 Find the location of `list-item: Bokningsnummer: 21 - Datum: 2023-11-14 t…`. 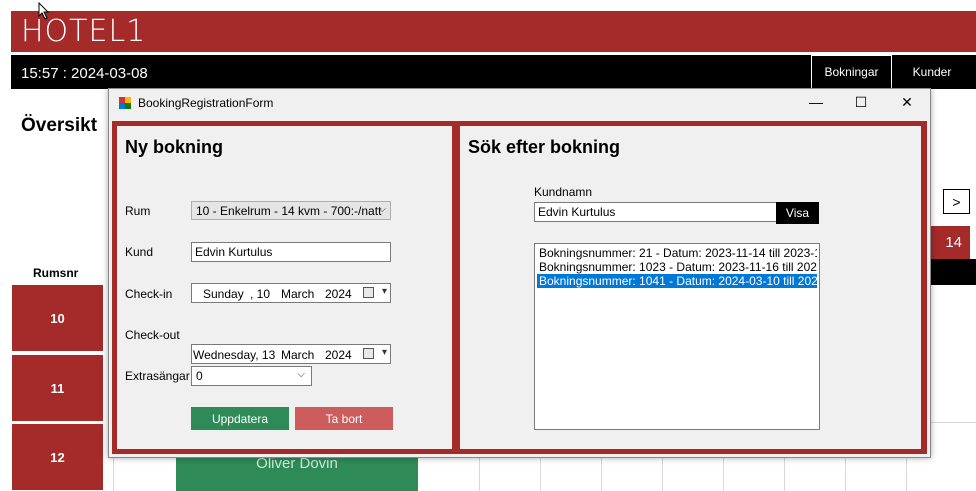

list-item: Bokningsnummer: 21 - Datum: 2023-11-14 t… is located at coordinates (677, 253).